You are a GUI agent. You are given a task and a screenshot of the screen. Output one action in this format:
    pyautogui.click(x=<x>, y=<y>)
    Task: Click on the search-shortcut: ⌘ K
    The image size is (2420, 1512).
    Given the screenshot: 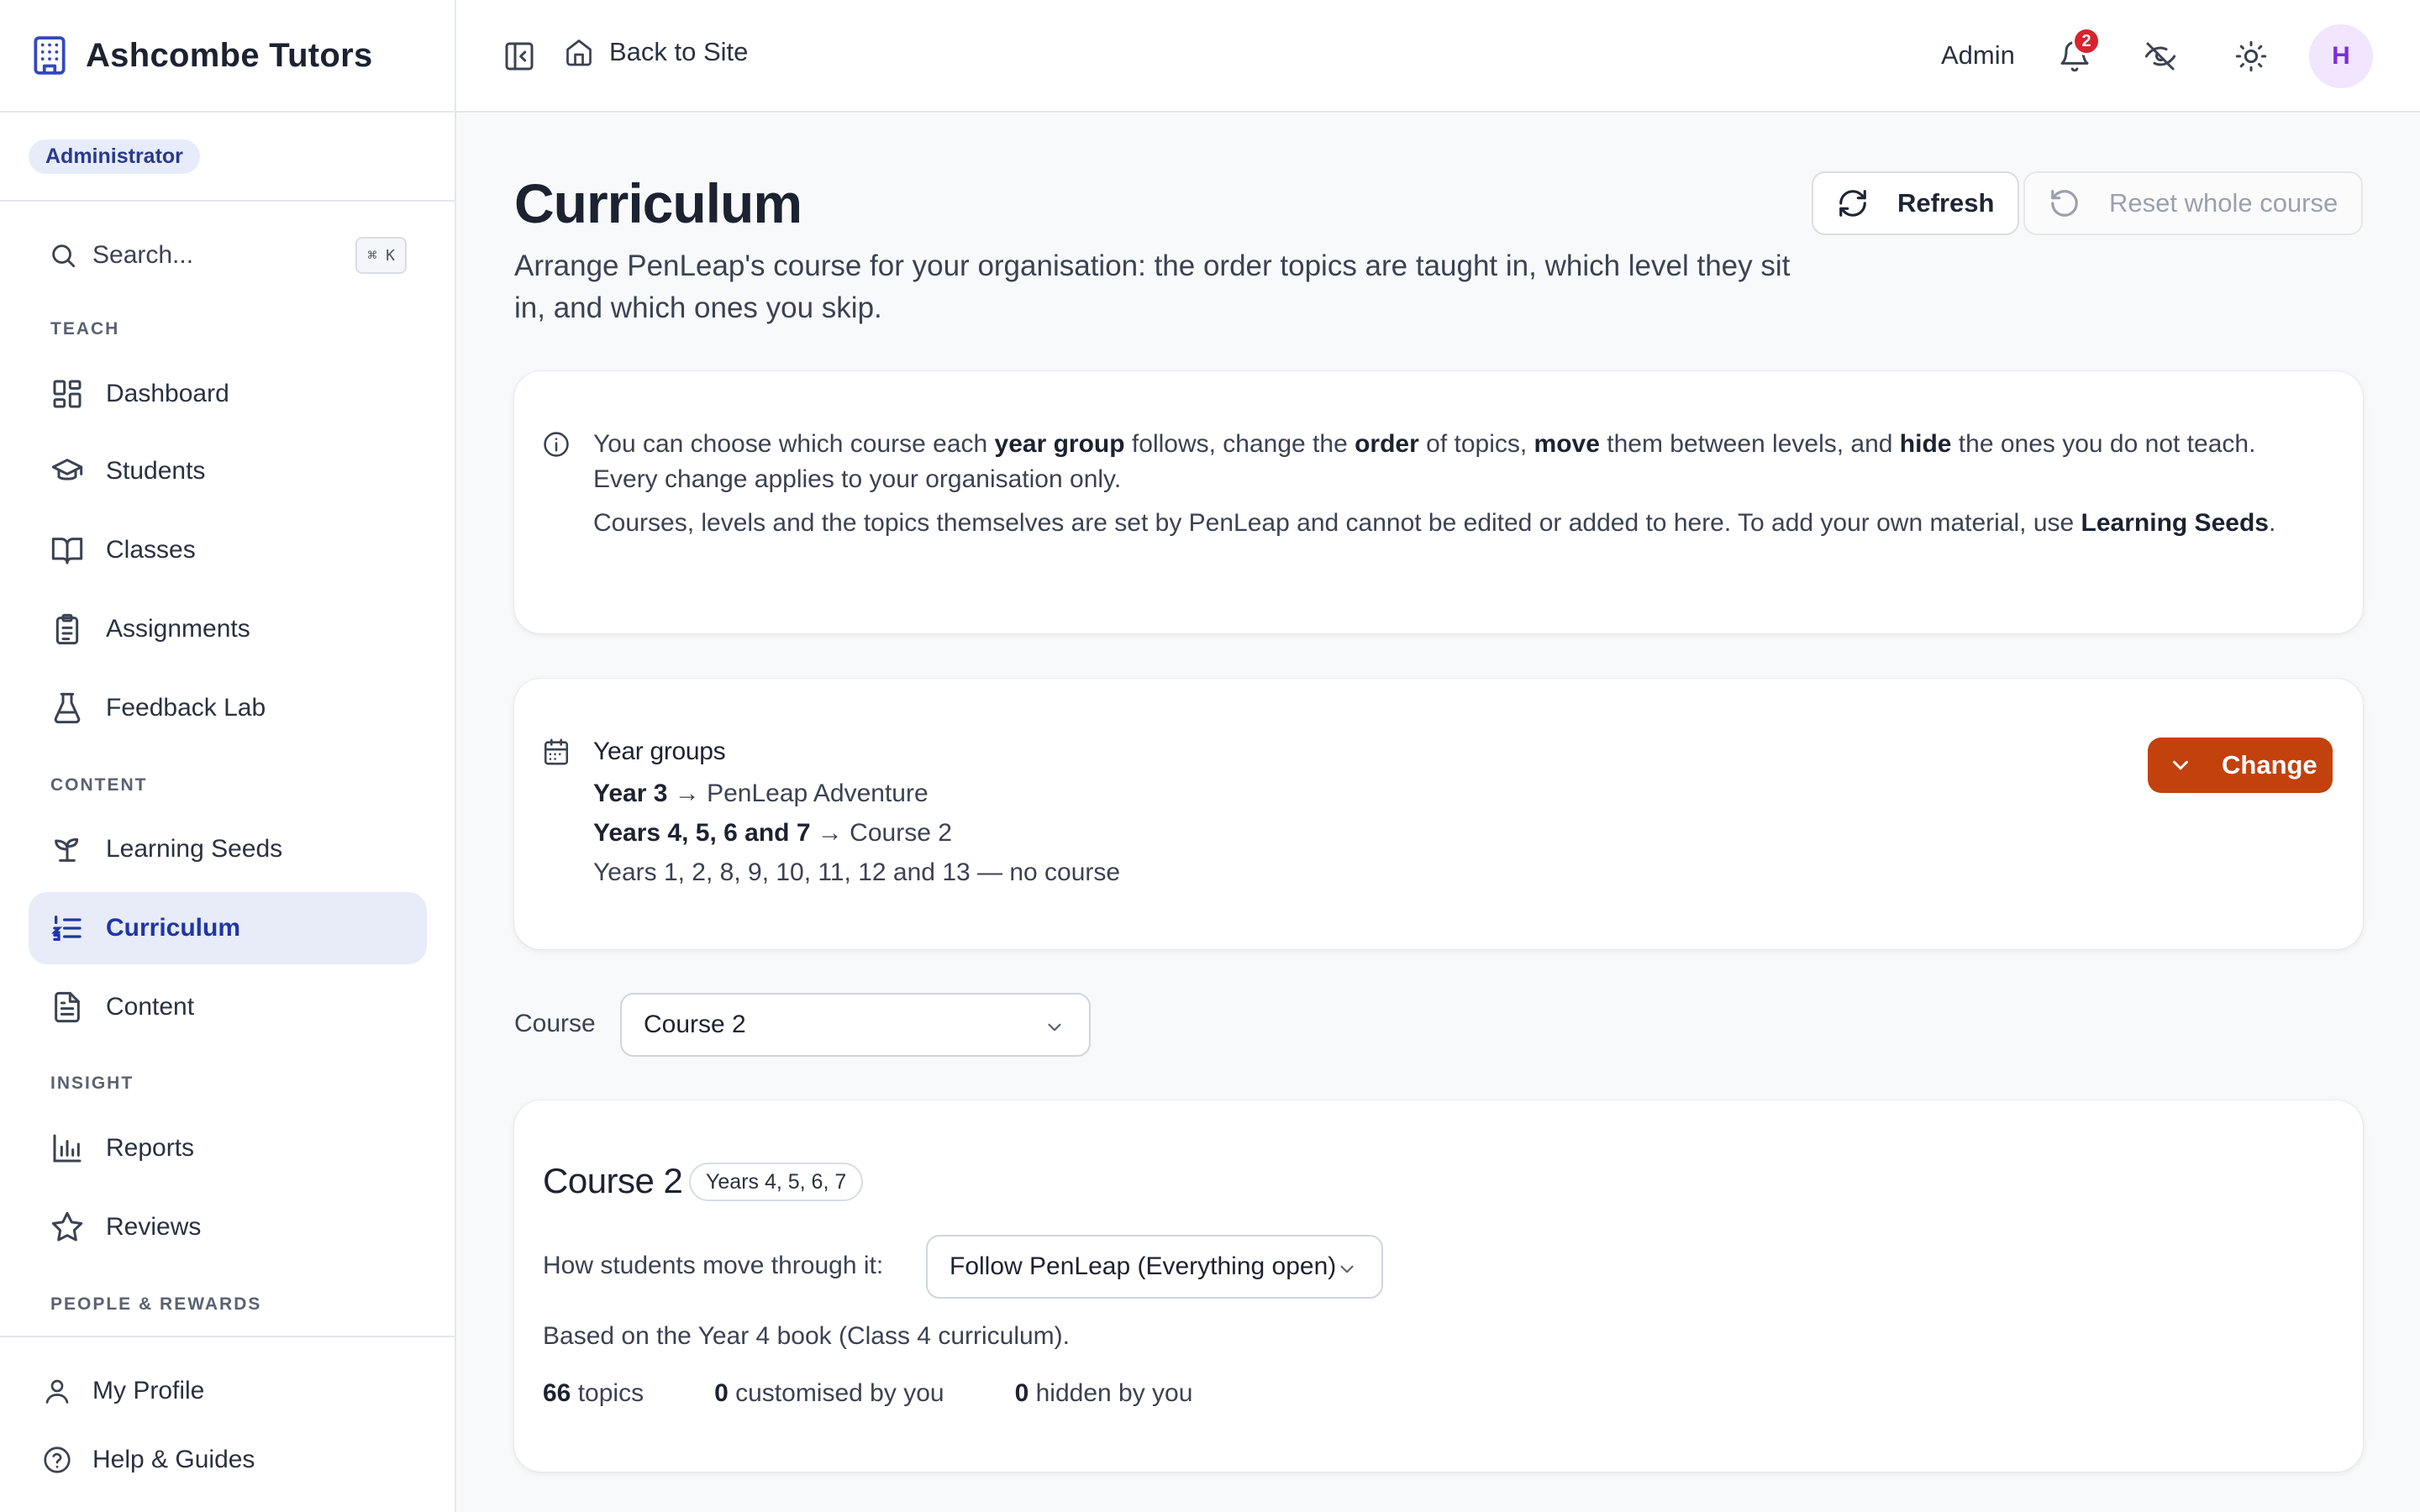 What is the action you would take?
    pyautogui.click(x=381, y=255)
    